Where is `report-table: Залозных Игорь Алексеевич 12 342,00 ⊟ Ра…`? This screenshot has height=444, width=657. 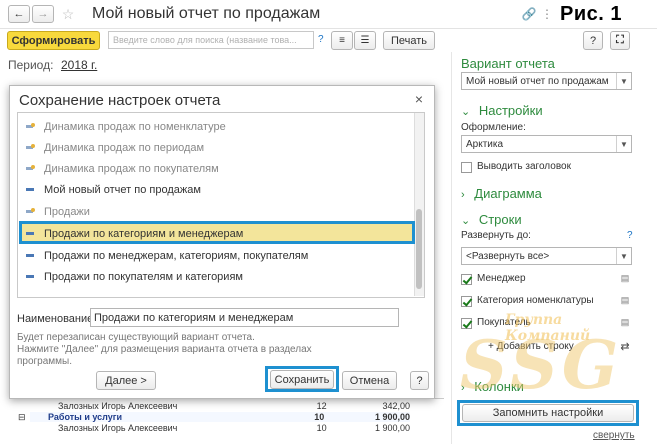
report-table: Залозных Игорь Алексеевич 12 342,00 ⊟ Ра… is located at coordinates (228, 415).